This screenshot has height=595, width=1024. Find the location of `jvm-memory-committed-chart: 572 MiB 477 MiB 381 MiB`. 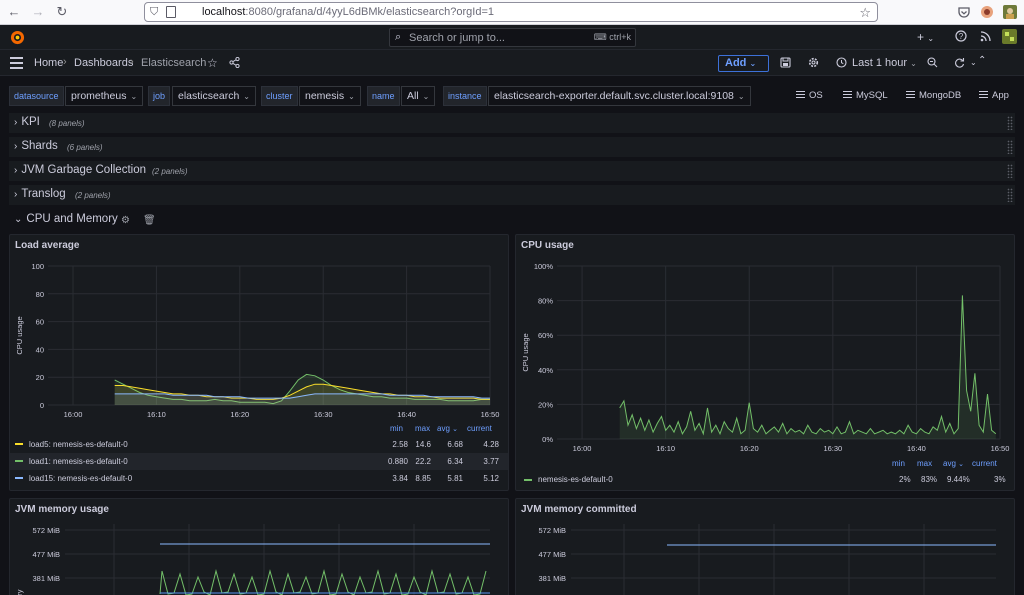

jvm-memory-committed-chart: 572 MiB 477 MiB 381 MiB is located at coordinates (767, 559).